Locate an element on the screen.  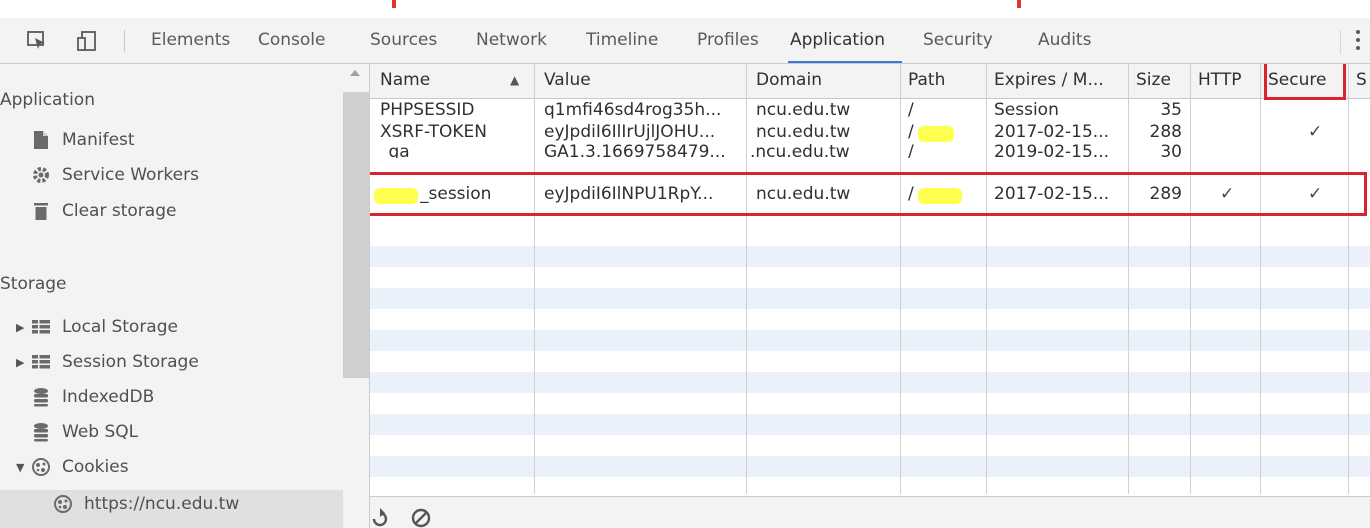
sidebar-item-cookie-origin: https://ncu.edu.tw is located at coordinates (145, 504).